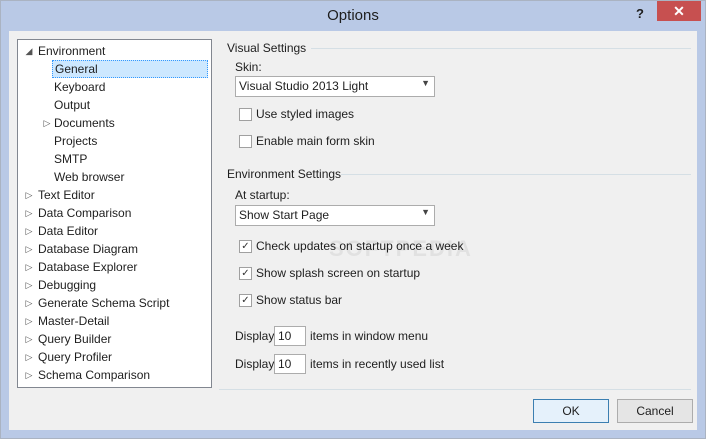 This screenshot has height=439, width=706. I want to click on use-styled-images-label: Use styled images, so click(305, 114).